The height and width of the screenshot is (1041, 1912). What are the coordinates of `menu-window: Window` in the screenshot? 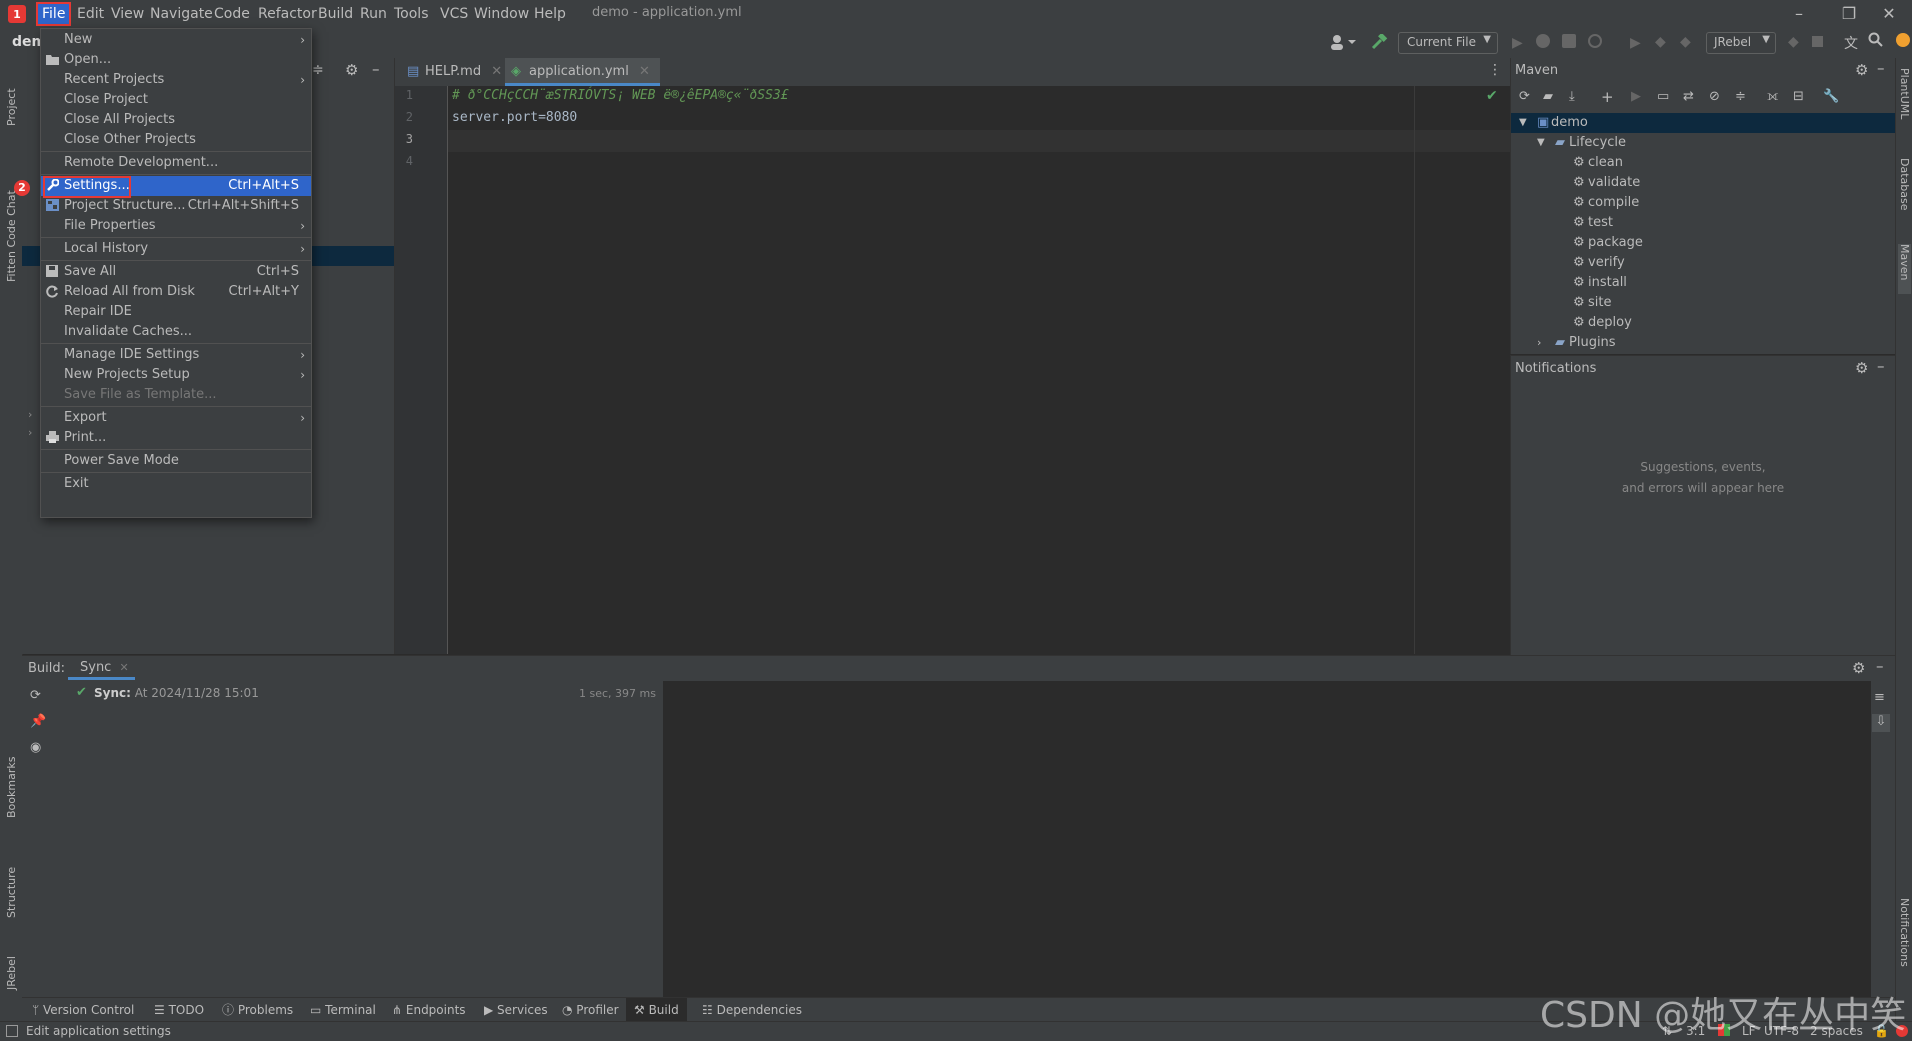 It's located at (501, 14).